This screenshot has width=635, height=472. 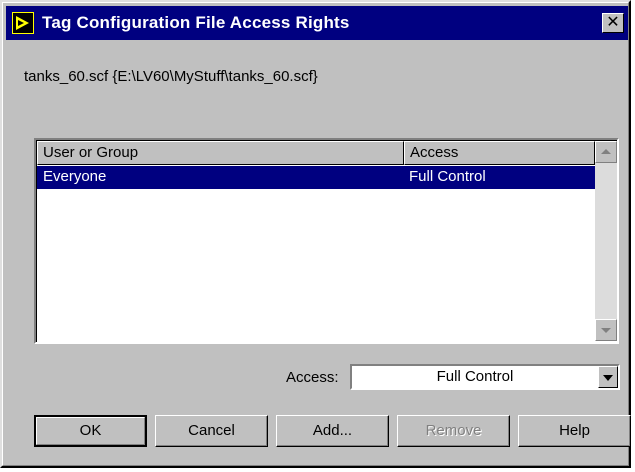 What do you see at coordinates (475, 376) in the screenshot?
I see `access-dropdown-value: Full Control` at bounding box center [475, 376].